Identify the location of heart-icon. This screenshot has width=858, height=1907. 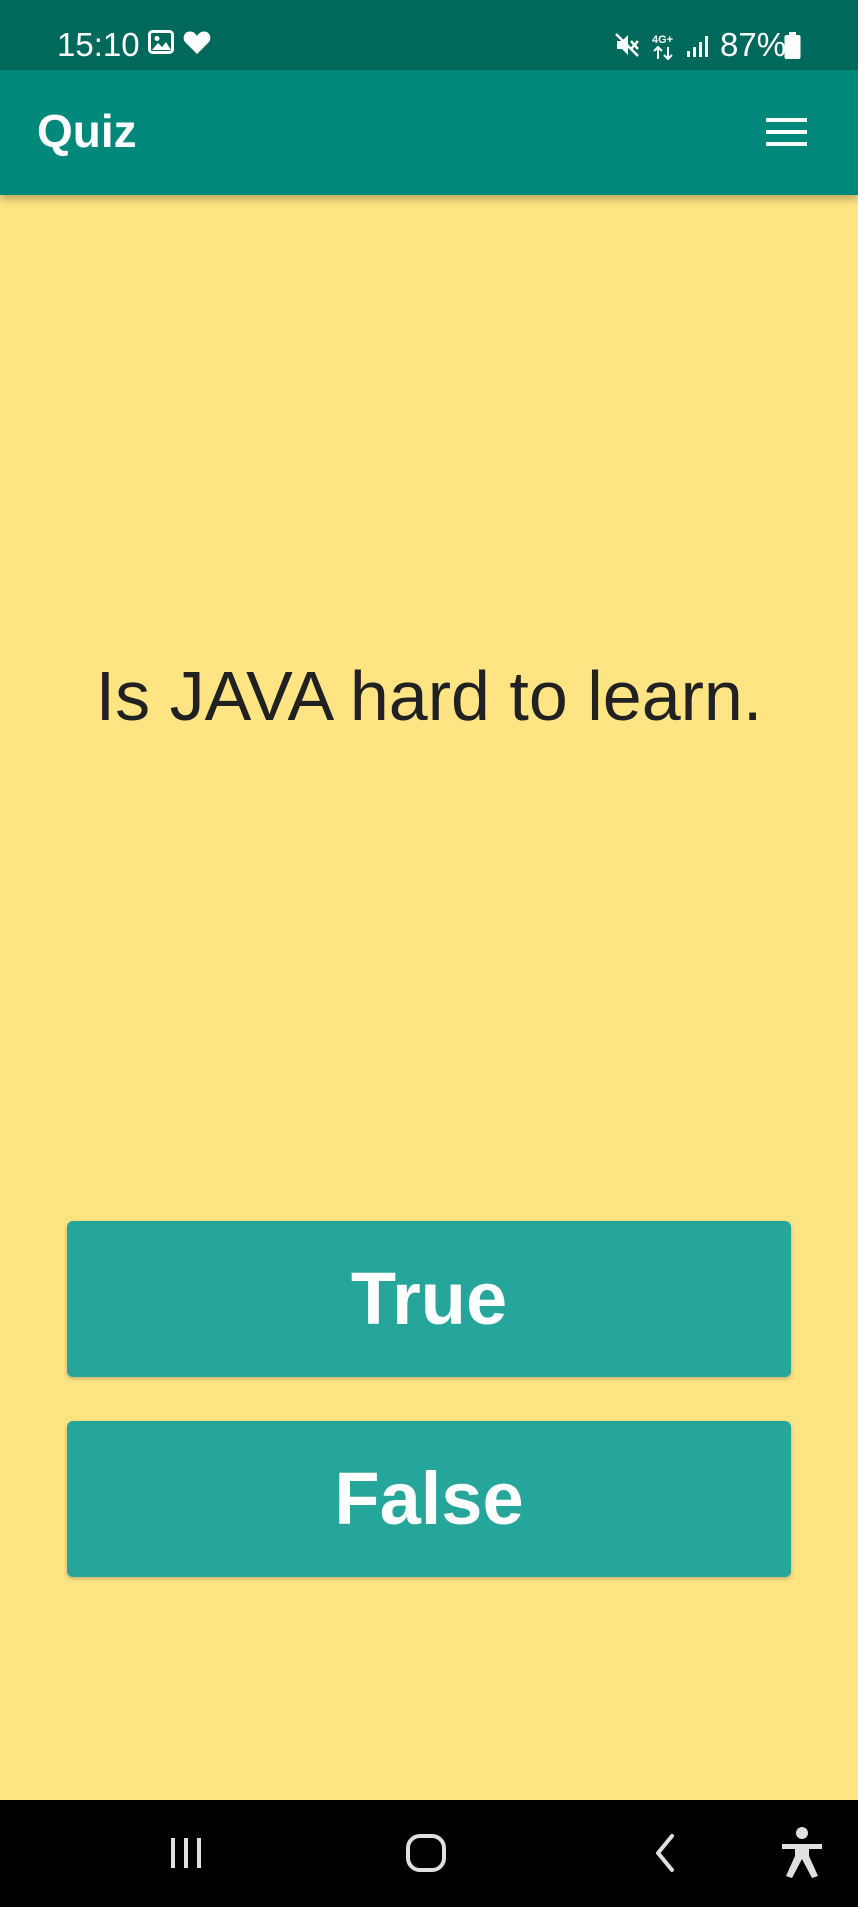
(197, 42).